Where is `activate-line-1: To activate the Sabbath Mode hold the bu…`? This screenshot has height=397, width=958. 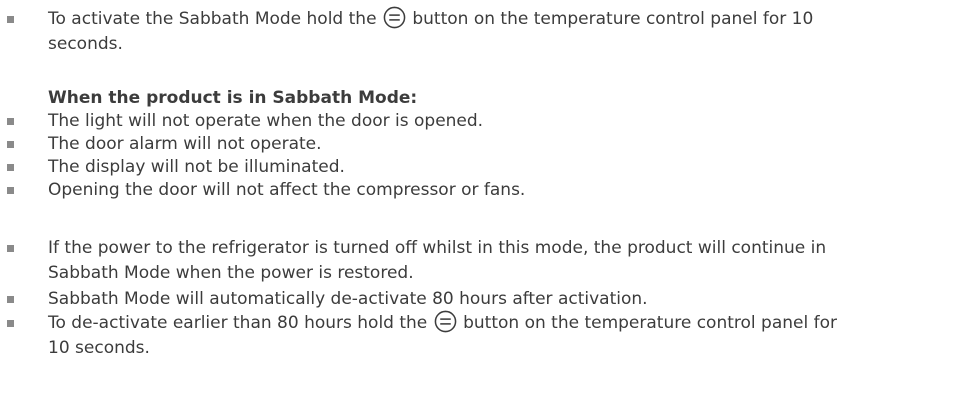
activate-line-1: To activate the Sabbath Mode hold the bu… is located at coordinates (493, 19).